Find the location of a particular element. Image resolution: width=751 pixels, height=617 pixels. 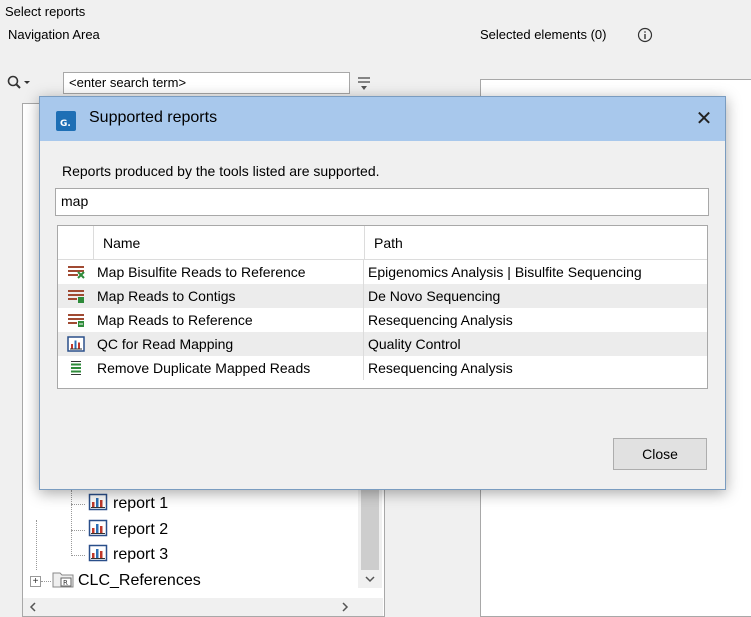

search-input: <enter search term> is located at coordinates (206, 83).